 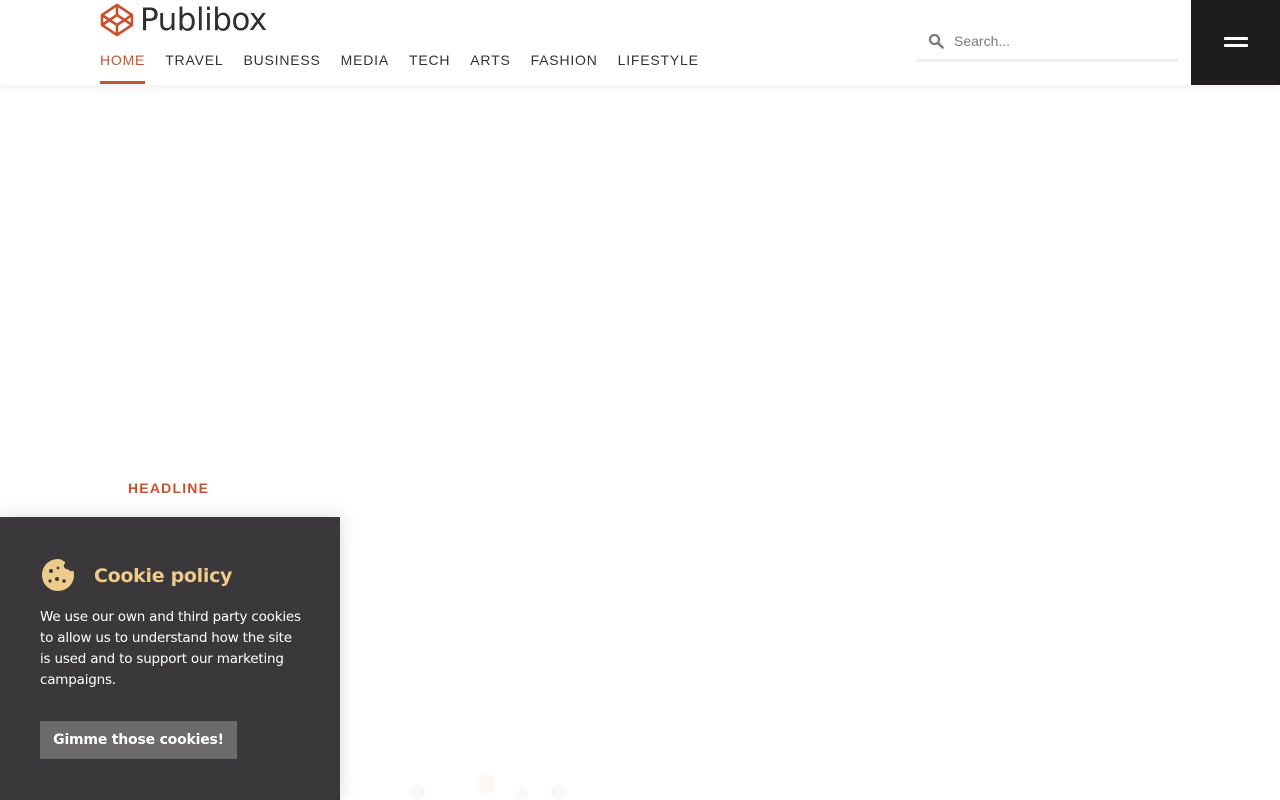 What do you see at coordinates (123, 66) in the screenshot?
I see `nav-item-home: HOME` at bounding box center [123, 66].